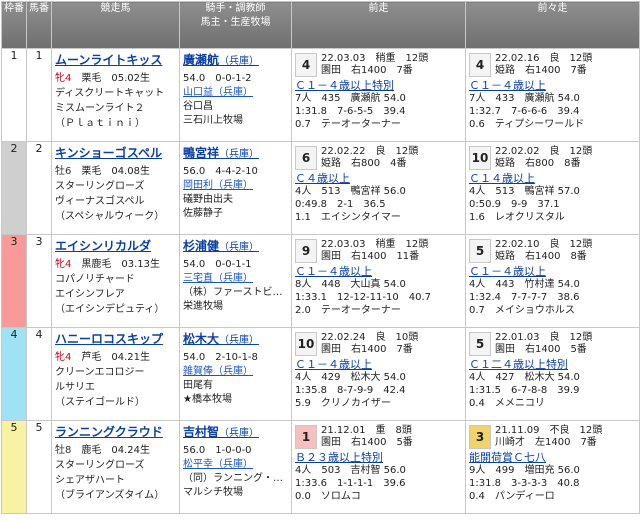  I want to click on race-date-cond: 22.03.03 稍重 12頭, so click(375, 244).